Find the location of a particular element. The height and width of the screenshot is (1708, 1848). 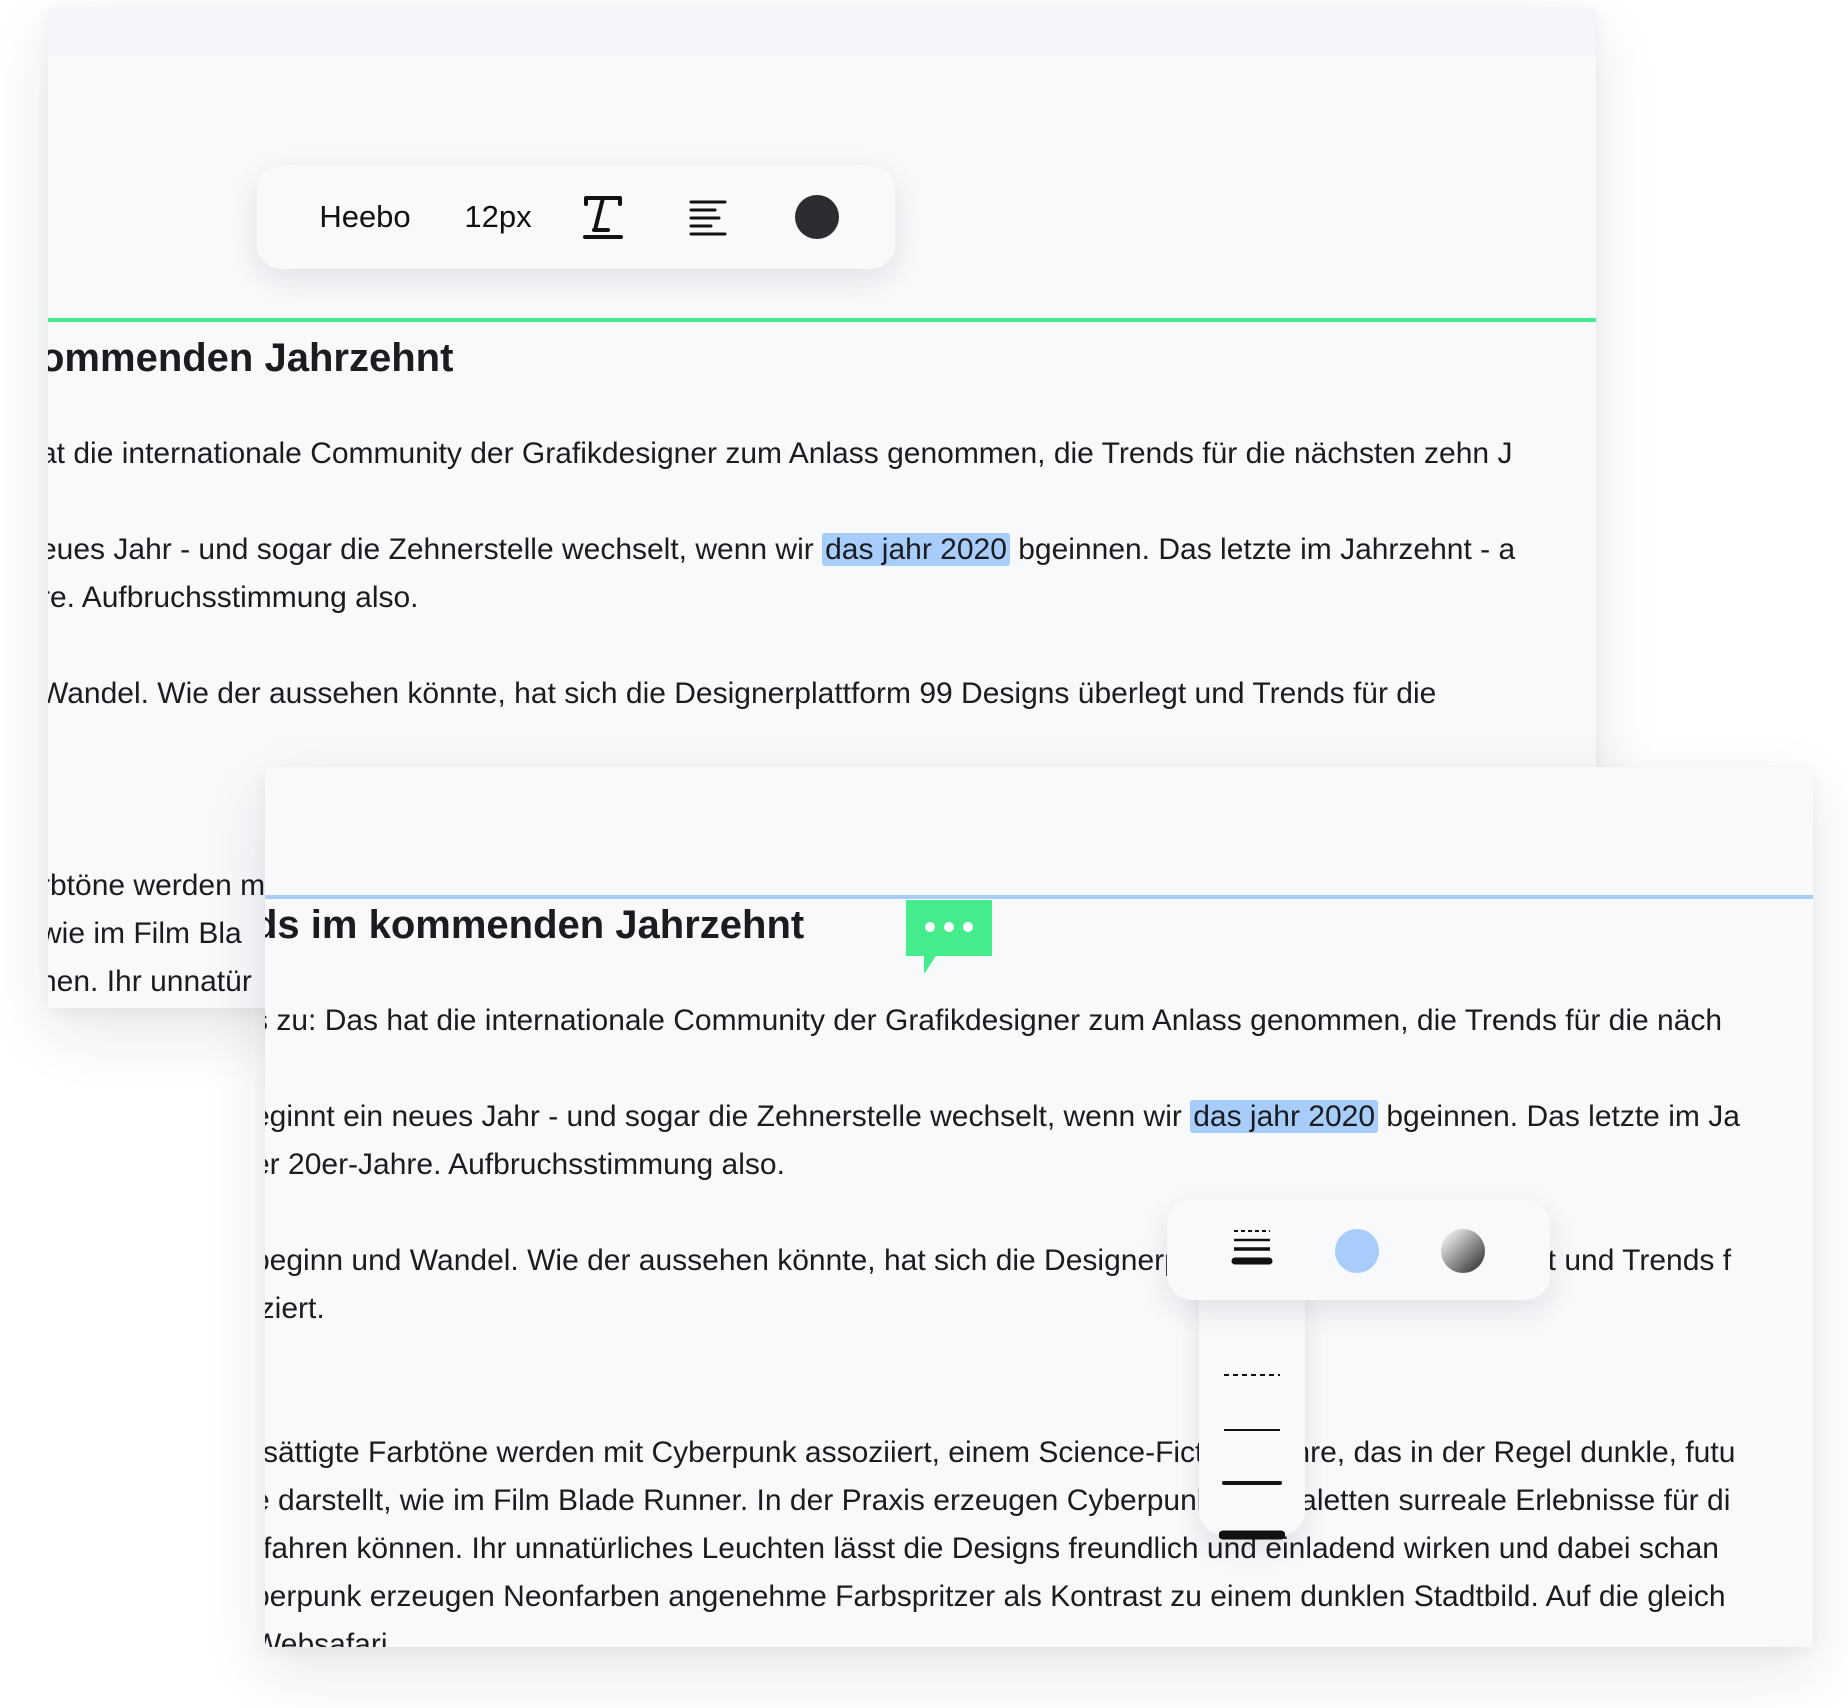

font-size-select: 12px is located at coordinates (498, 217).